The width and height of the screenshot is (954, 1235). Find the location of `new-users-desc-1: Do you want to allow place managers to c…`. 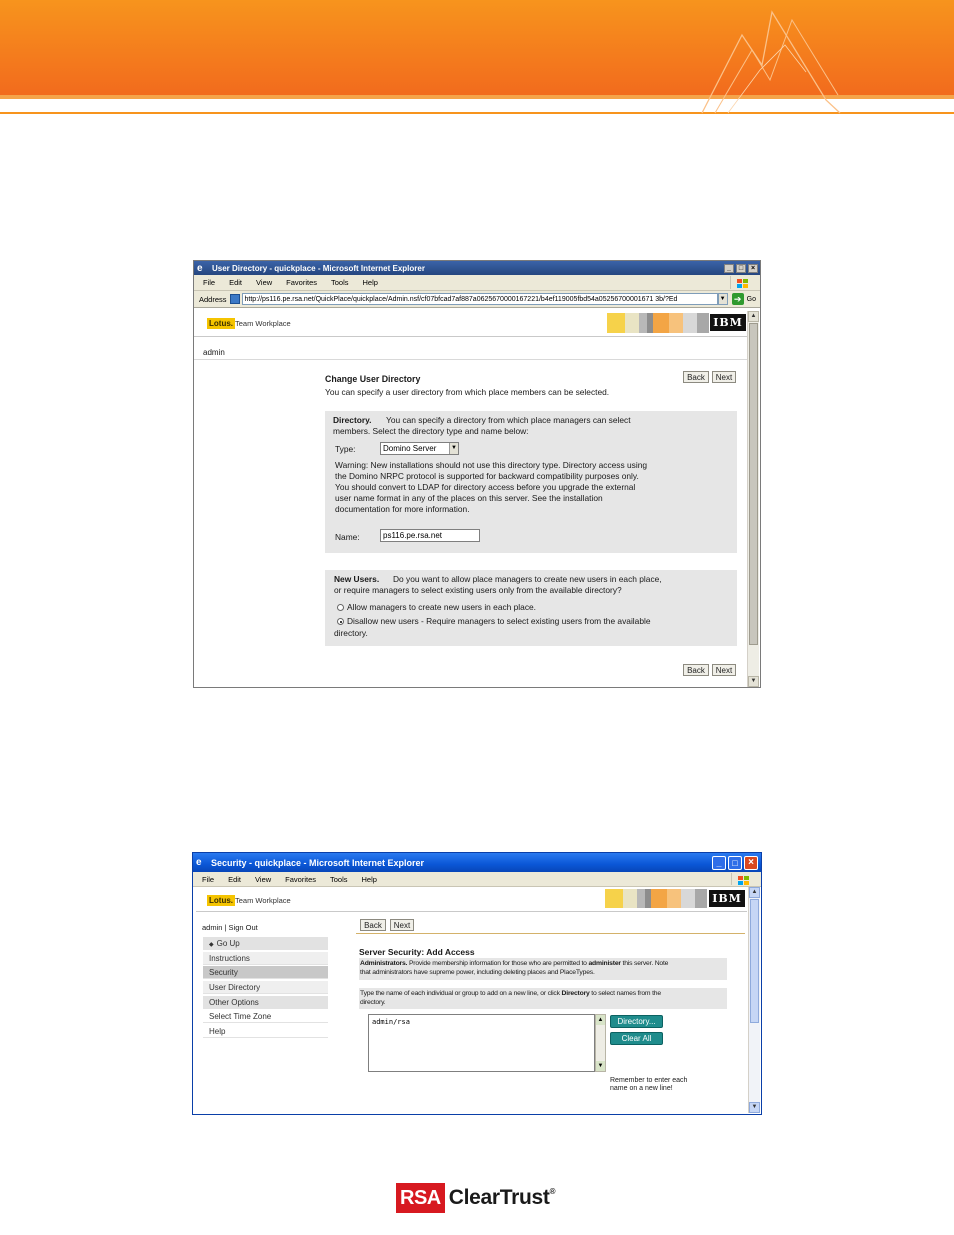

new-users-desc-1: Do you want to allow place managers to c… is located at coordinates (527, 579).